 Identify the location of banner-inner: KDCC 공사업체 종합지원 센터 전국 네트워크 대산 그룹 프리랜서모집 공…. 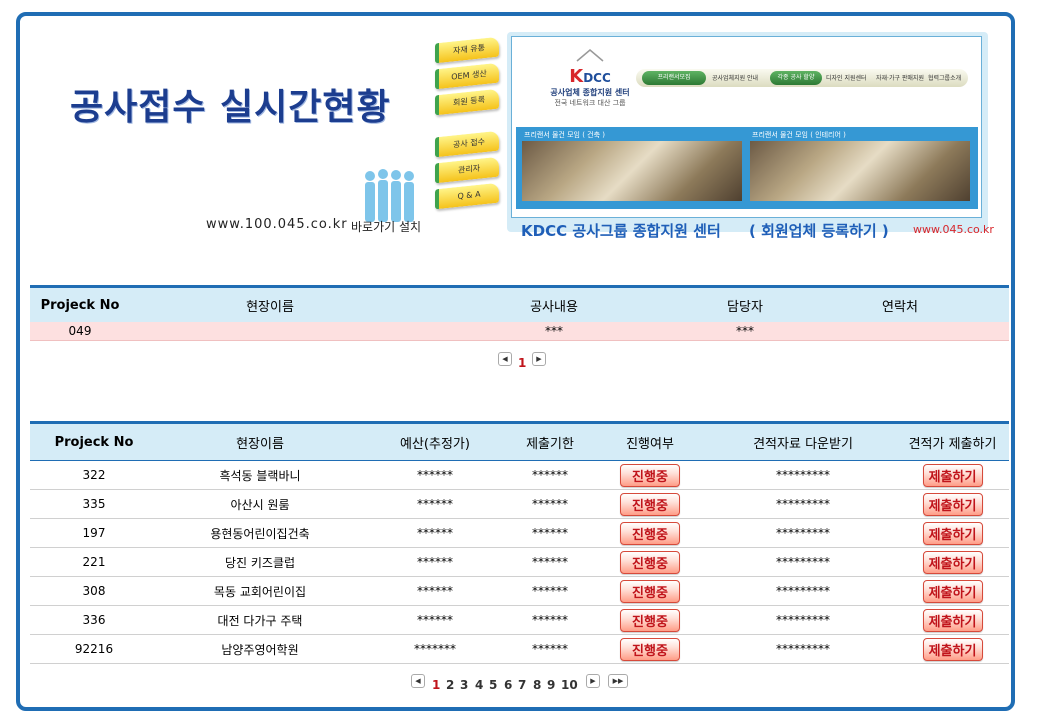
(746, 127).